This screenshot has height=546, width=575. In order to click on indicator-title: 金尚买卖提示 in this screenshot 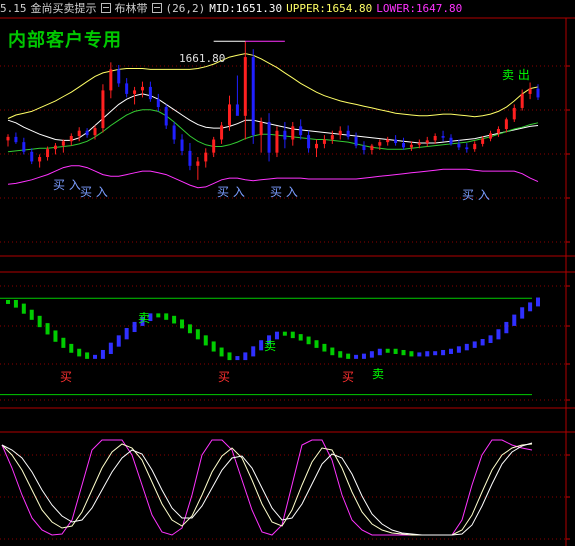, I will do `click(63, 8)`.